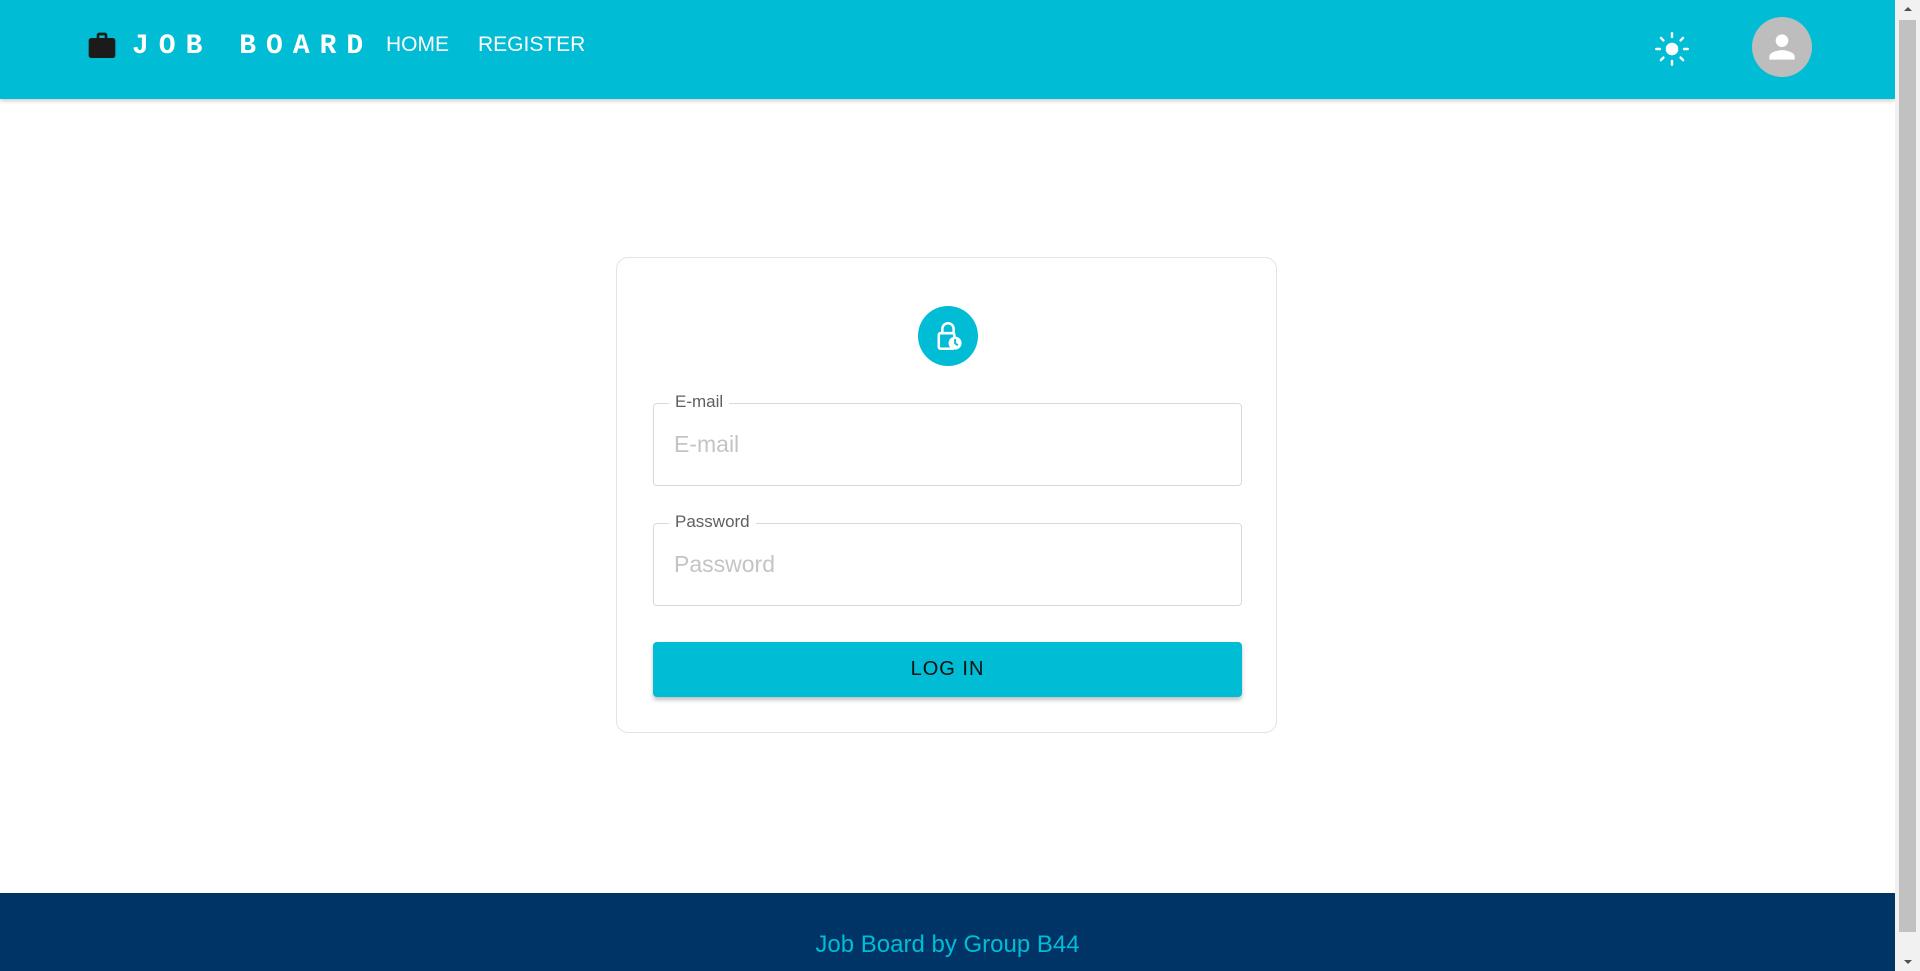 This screenshot has width=1920, height=971. Describe the element at coordinates (531, 45) in the screenshot. I see `nav-register-link: REGISTER` at that location.